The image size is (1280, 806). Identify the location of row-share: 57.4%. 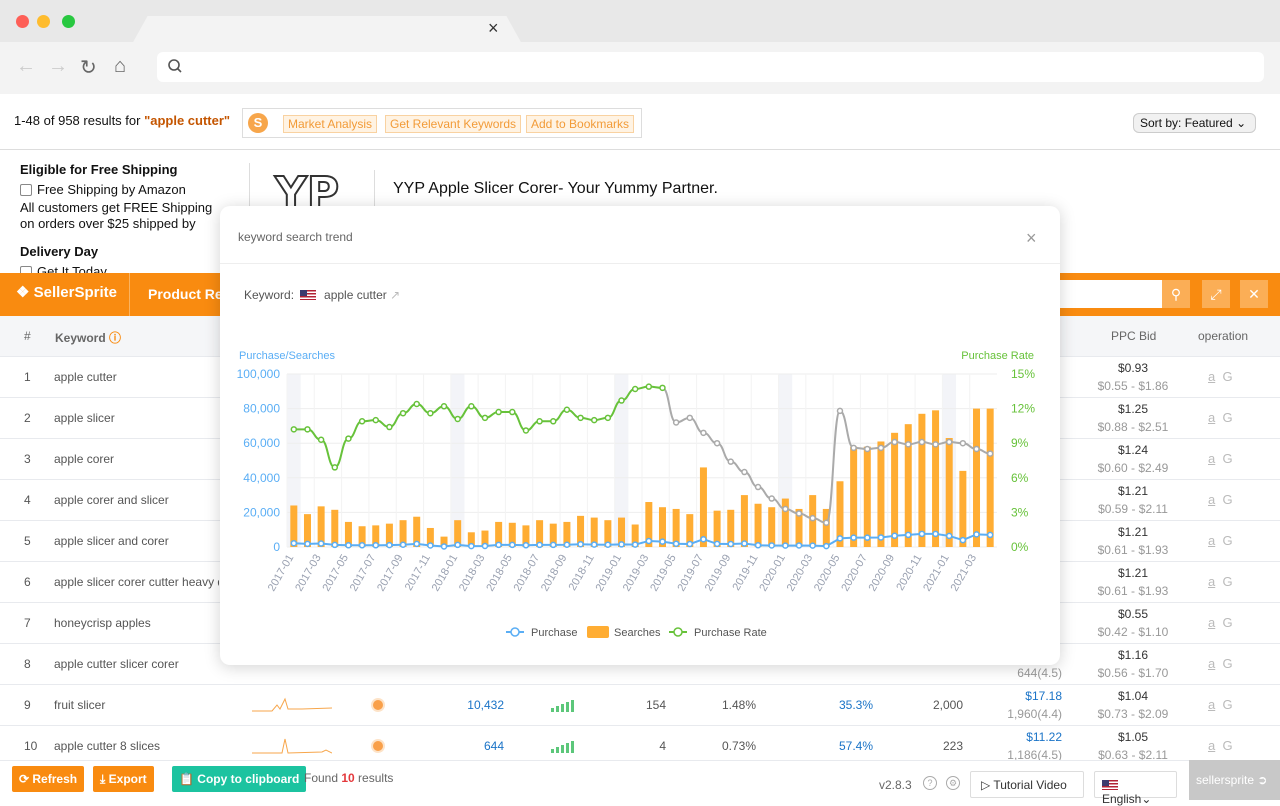
(856, 746).